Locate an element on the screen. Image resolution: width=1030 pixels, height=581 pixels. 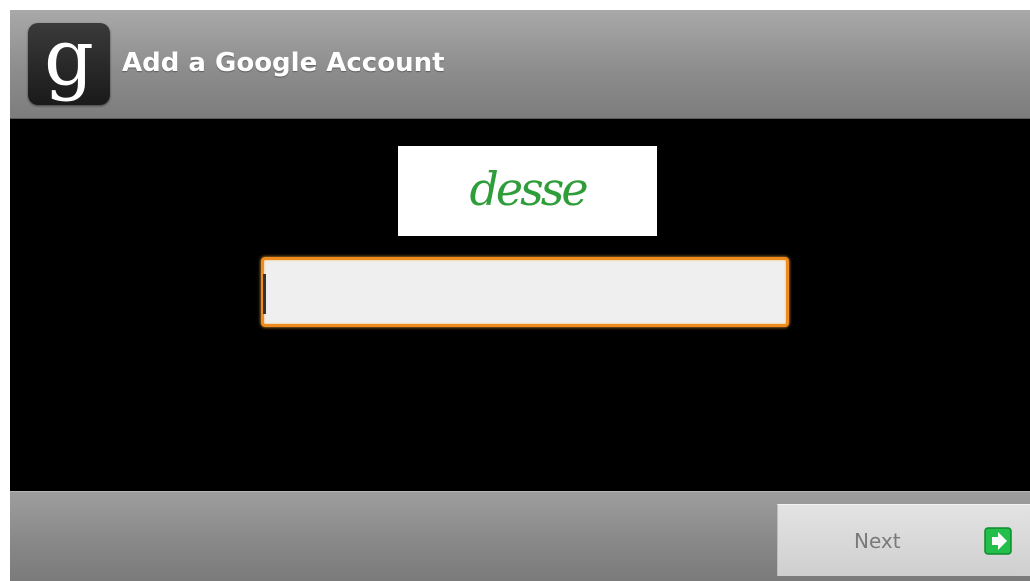
app-icon-glyph: g is located at coordinates (69, 58).